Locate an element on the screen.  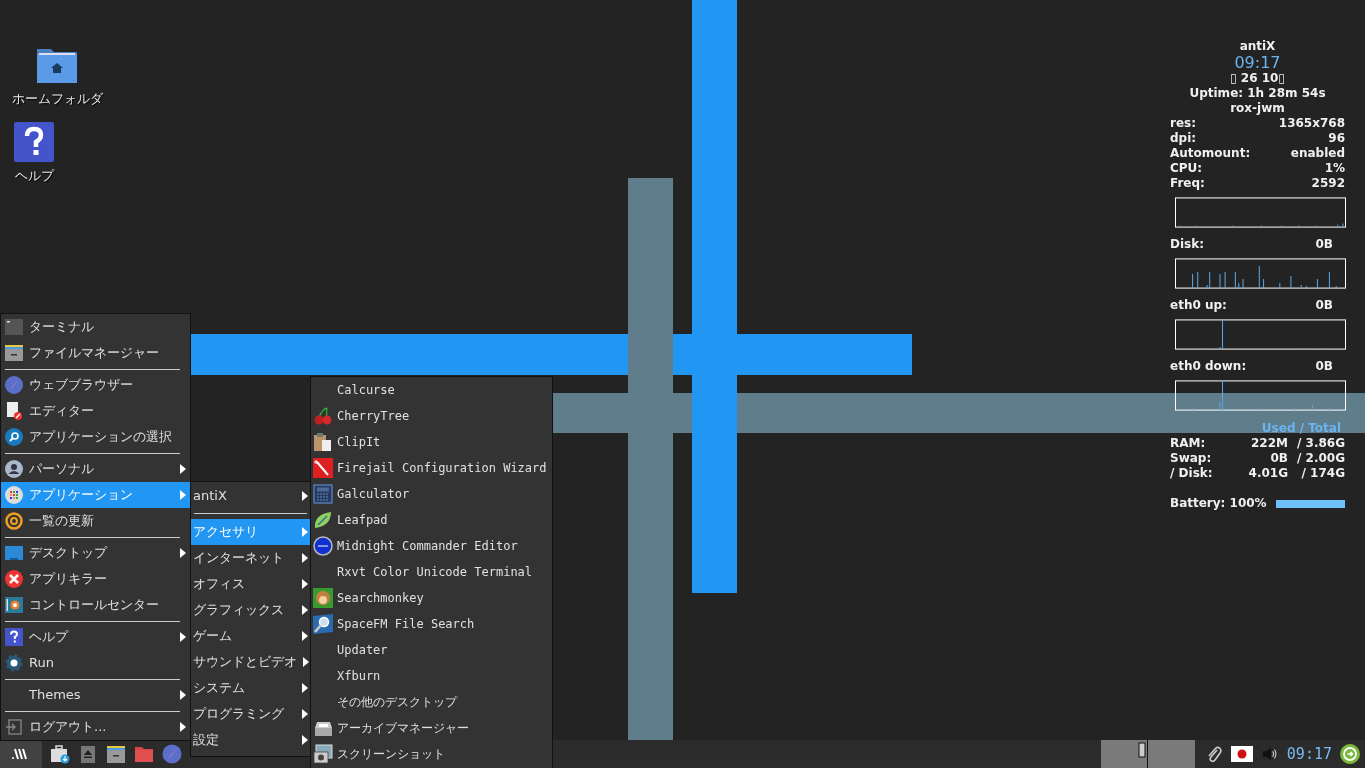
stat-label: Automount: is located at coordinates (1210, 153).